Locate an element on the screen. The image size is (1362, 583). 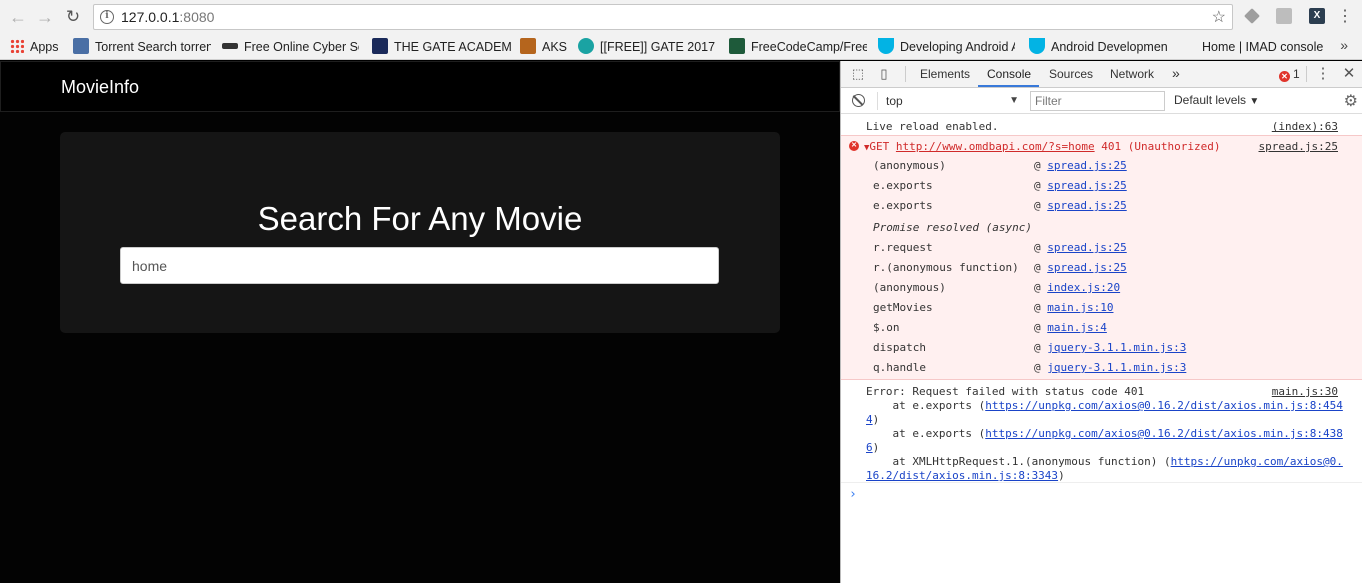
address-url: 127.0.0.1:8080 is located at coordinates (167, 17).